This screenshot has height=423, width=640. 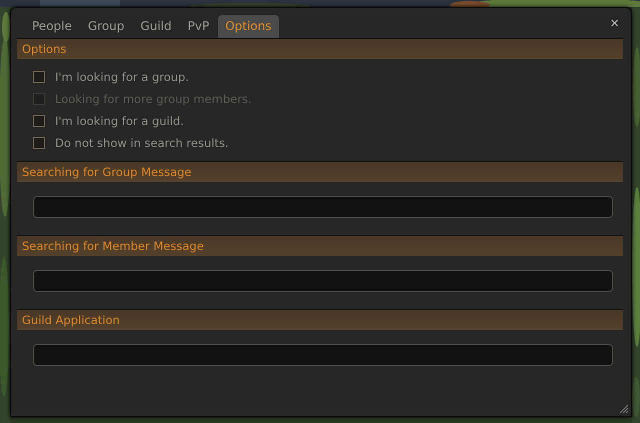 I want to click on tab: PvP, so click(x=198, y=26).